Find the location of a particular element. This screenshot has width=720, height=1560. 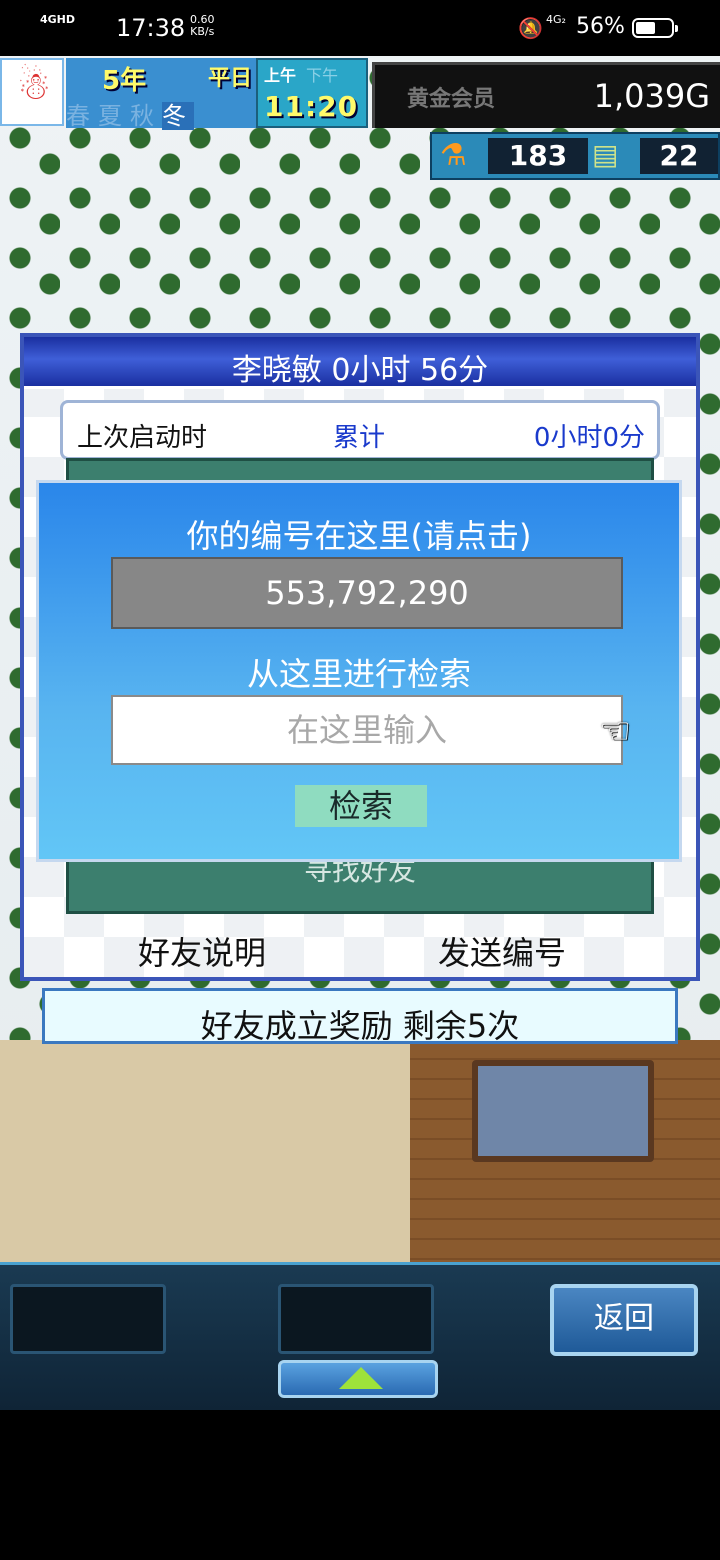

day-type: 平日 is located at coordinates (230, 78).